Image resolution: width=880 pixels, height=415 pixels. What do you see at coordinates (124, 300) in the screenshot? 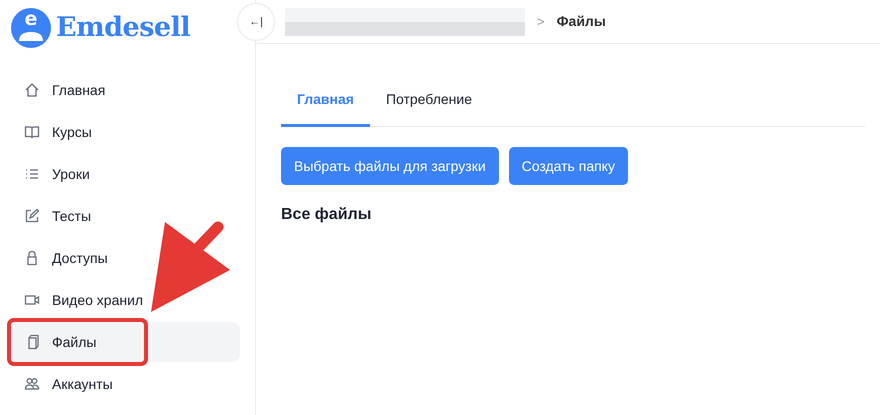
I see `sidebar-item: Видео хранил` at bounding box center [124, 300].